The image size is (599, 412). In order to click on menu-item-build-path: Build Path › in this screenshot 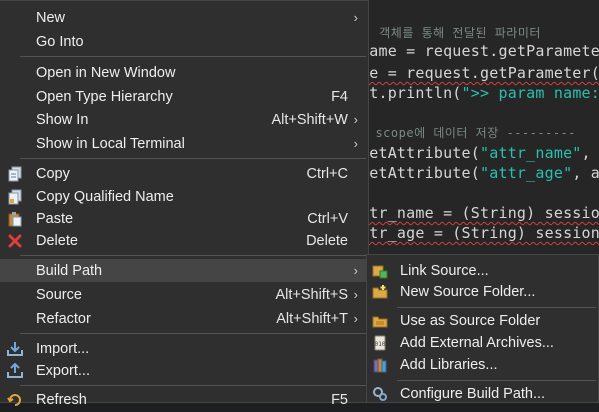, I will do `click(184, 270)`.